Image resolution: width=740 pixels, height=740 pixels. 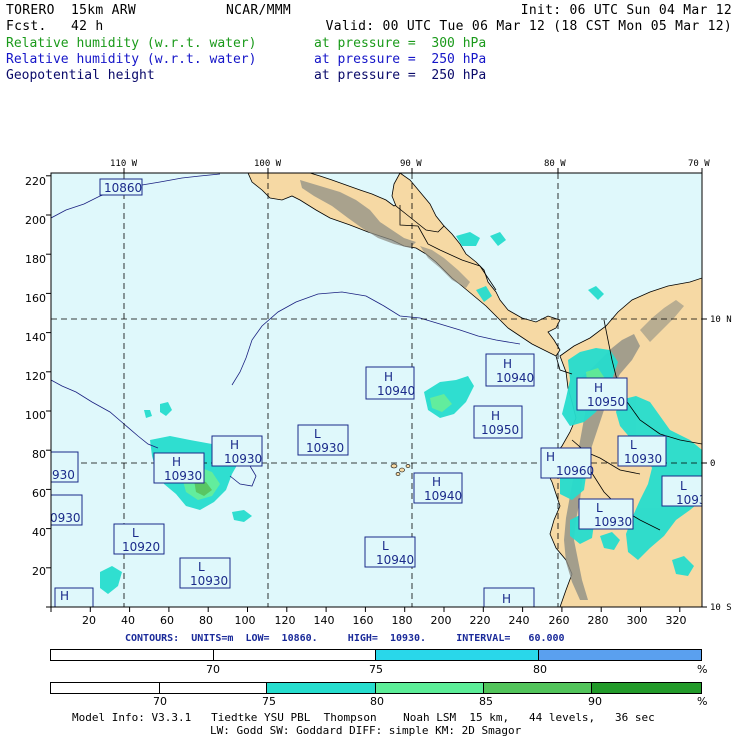 What do you see at coordinates (246, 76) in the screenshot?
I see `field-height-250: Geopotential height at pressure = 250 hPa` at bounding box center [246, 76].